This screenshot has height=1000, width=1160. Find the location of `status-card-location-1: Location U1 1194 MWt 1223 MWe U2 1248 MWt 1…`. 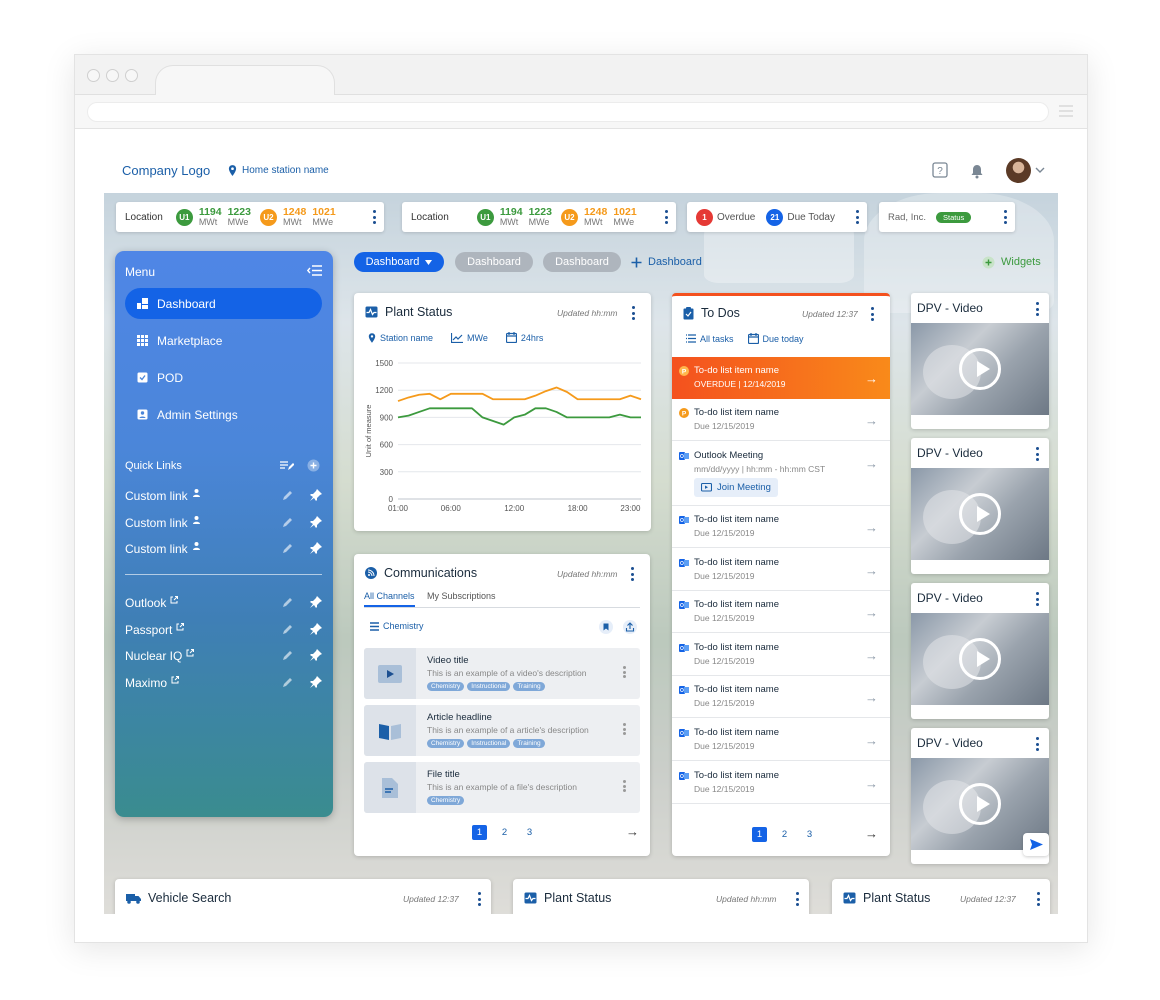

status-card-location-1: Location U1 1194 MWt 1223 MWe U2 1248 MWt 1… is located at coordinates (250, 217).